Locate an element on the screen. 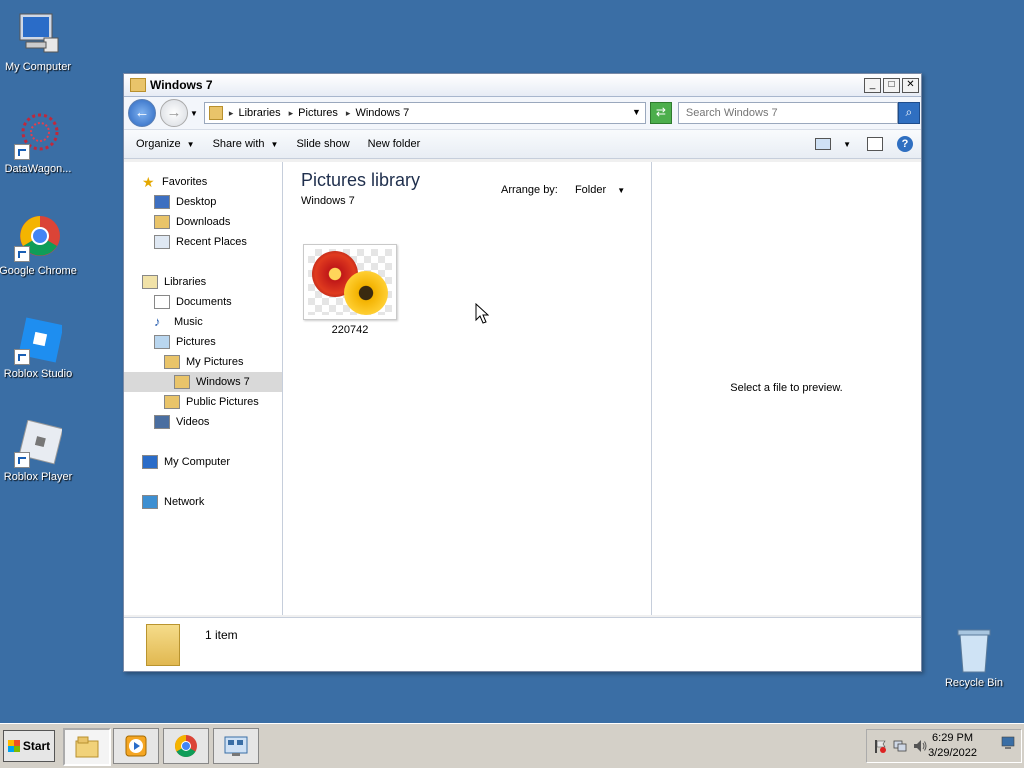  maximize-button: □ is located at coordinates (891, 85).